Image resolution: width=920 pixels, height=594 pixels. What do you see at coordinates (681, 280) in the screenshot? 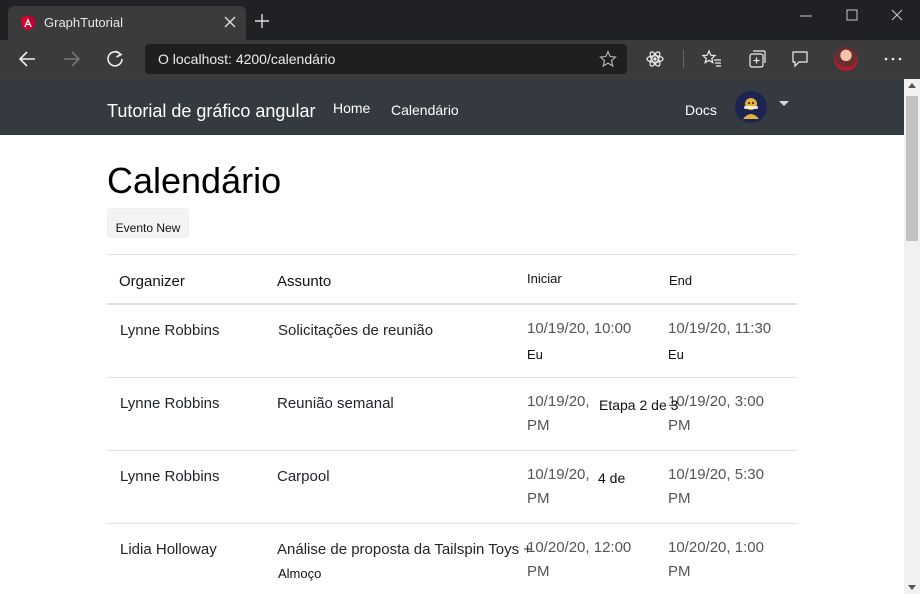
I see `header-end: End` at bounding box center [681, 280].